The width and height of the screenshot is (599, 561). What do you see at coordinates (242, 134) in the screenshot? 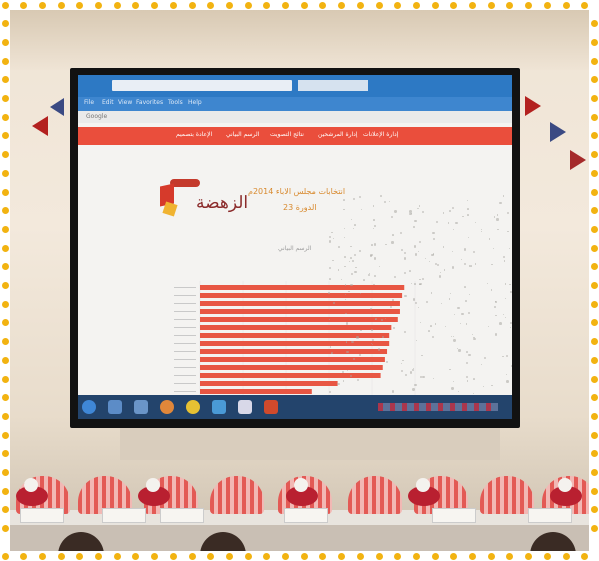
I see `nav-item-chart: الرسم البياني` at bounding box center [242, 134].